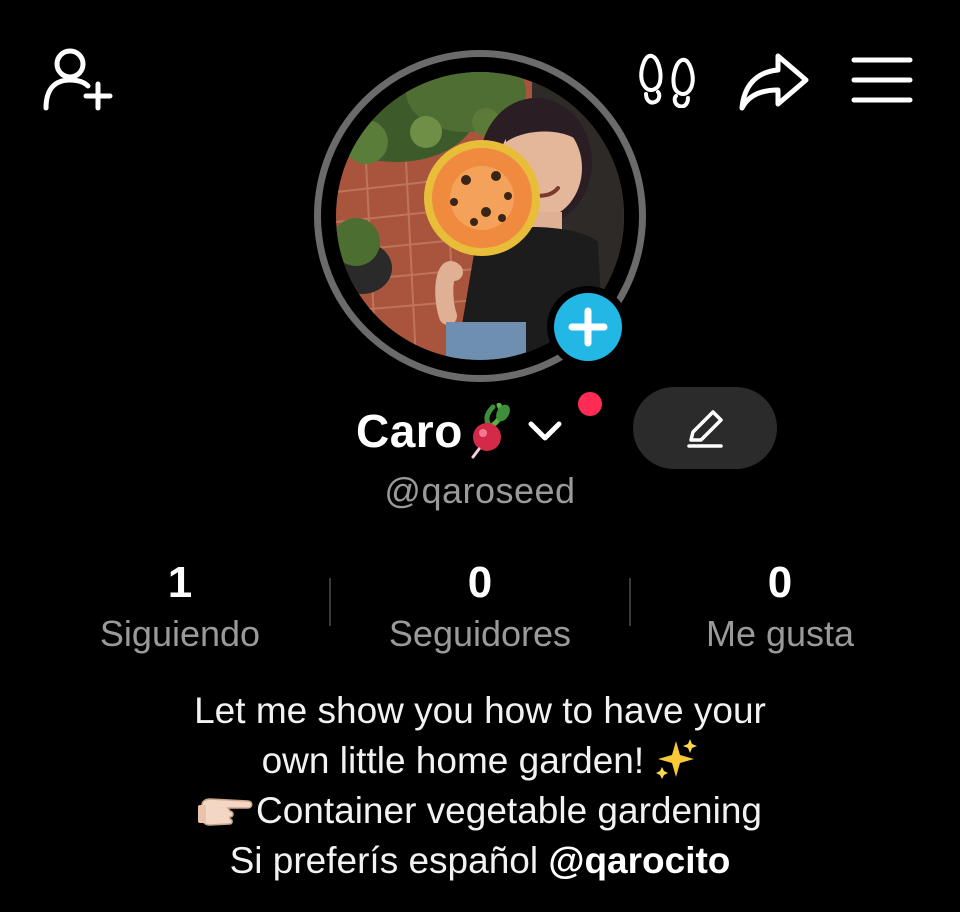 The width and height of the screenshot is (960, 912). I want to click on stat-likes: 0 Me gusta, so click(780, 607).